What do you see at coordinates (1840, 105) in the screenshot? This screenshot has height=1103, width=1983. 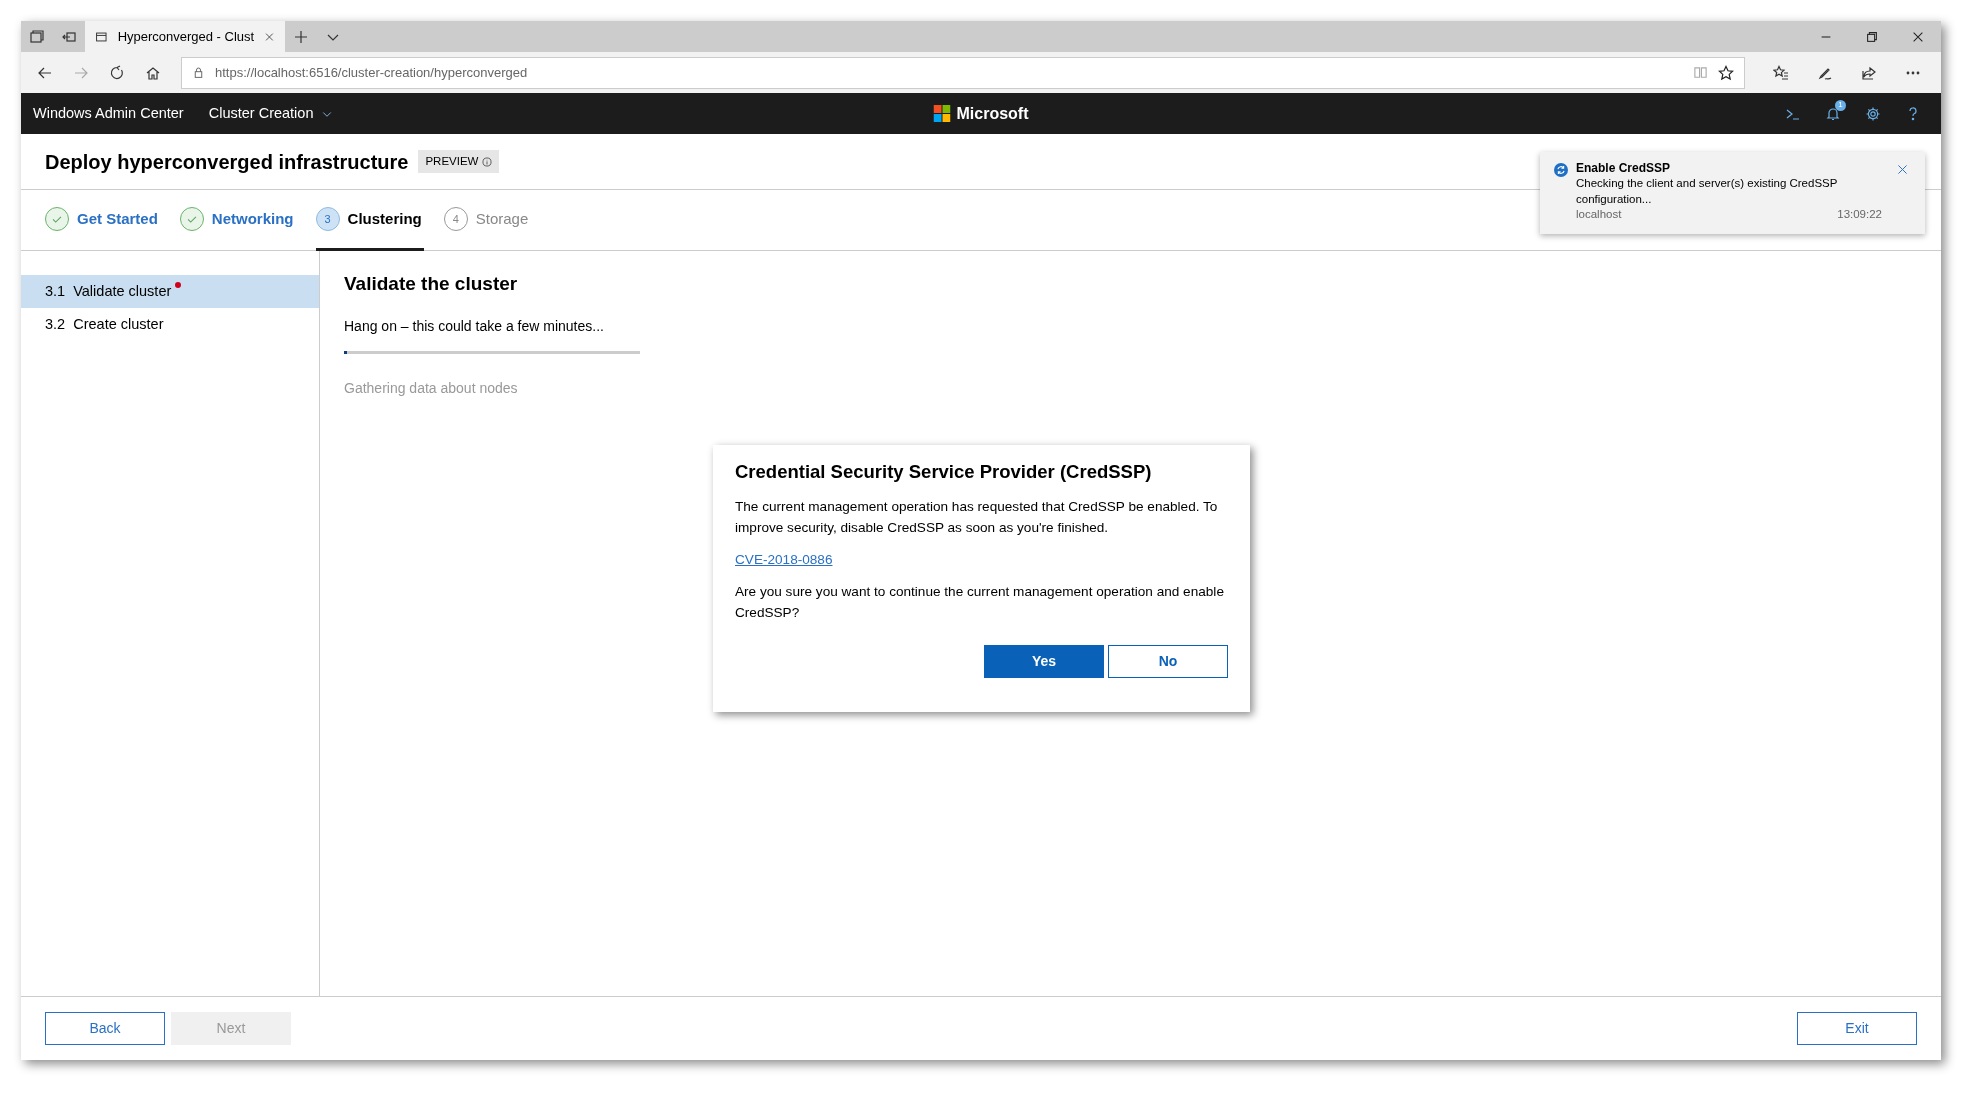 I see `notification-badge: 1` at bounding box center [1840, 105].